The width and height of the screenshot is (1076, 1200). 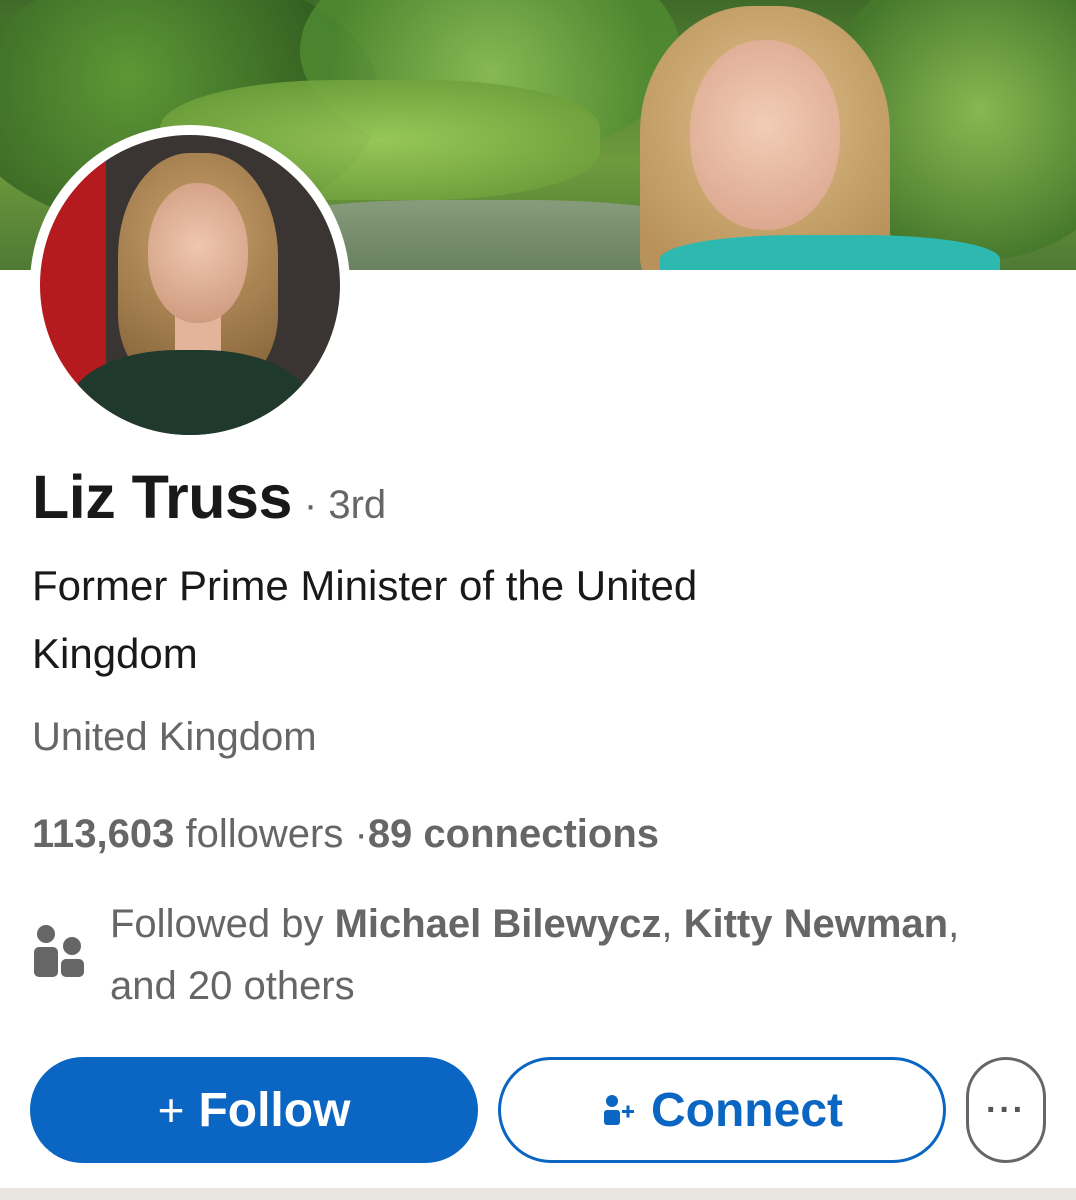 What do you see at coordinates (198, 253) in the screenshot?
I see `avatar-face` at bounding box center [198, 253].